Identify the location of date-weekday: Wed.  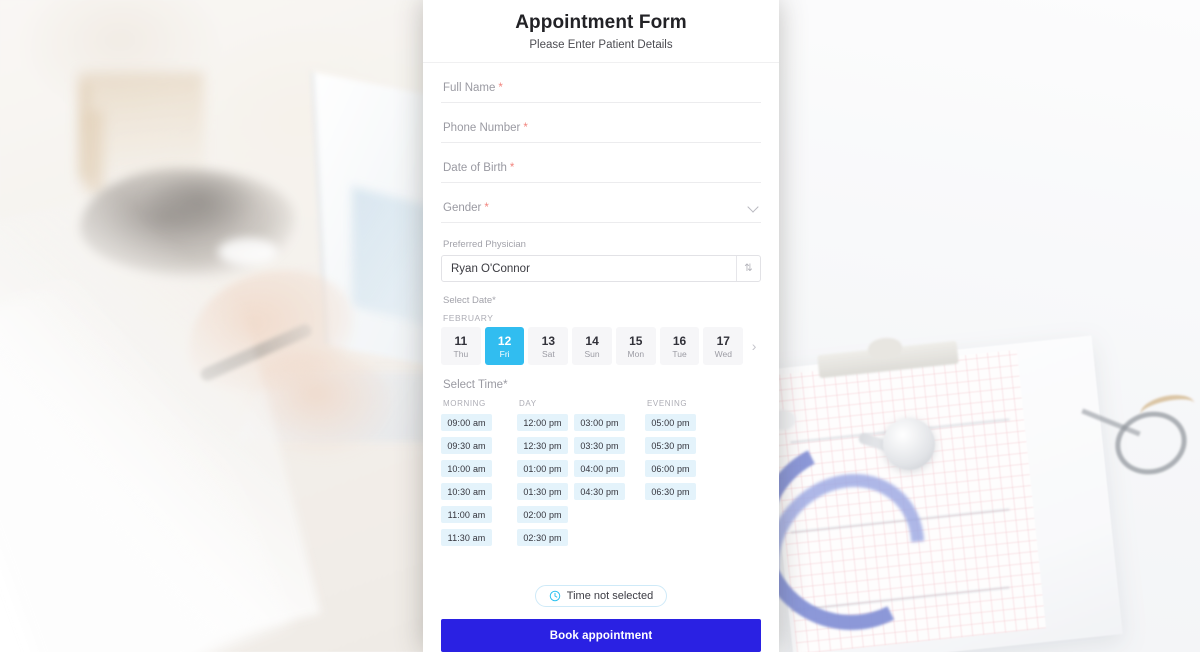
(723, 353).